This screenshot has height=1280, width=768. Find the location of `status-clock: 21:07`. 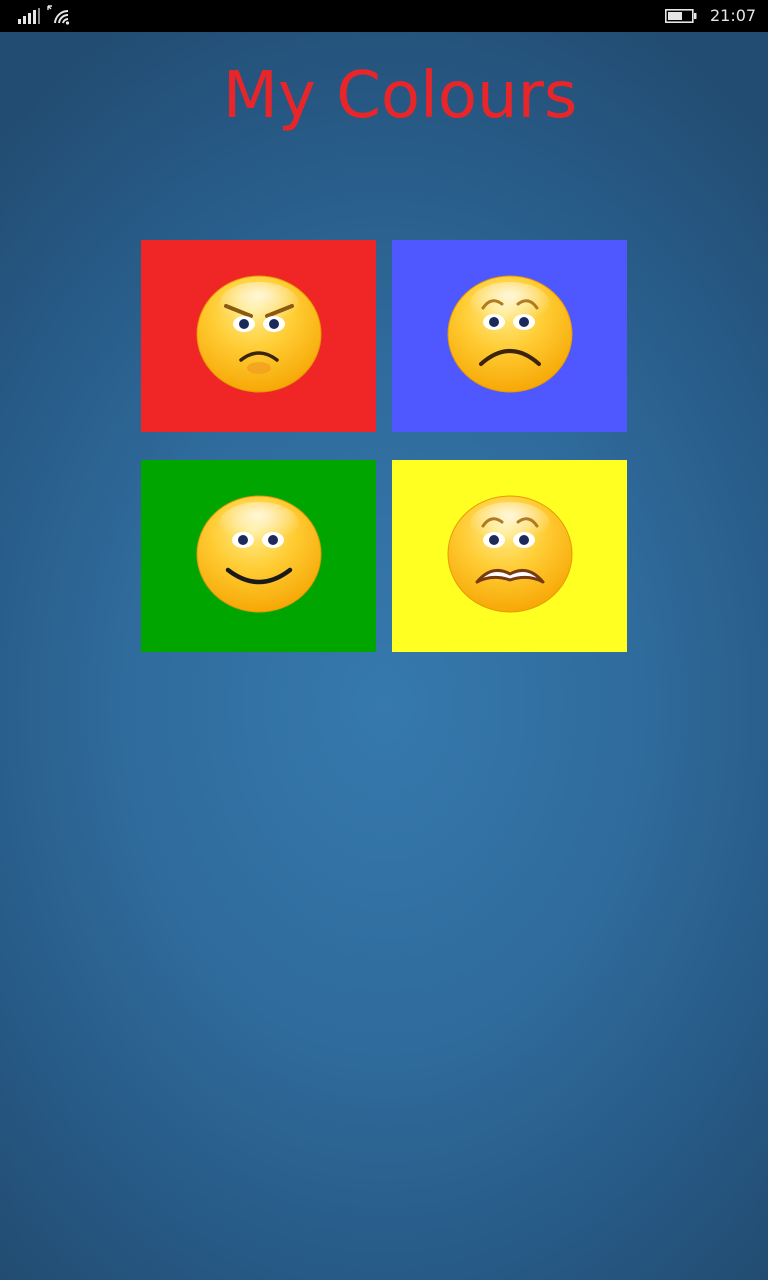

status-clock: 21:07 is located at coordinates (733, 15).